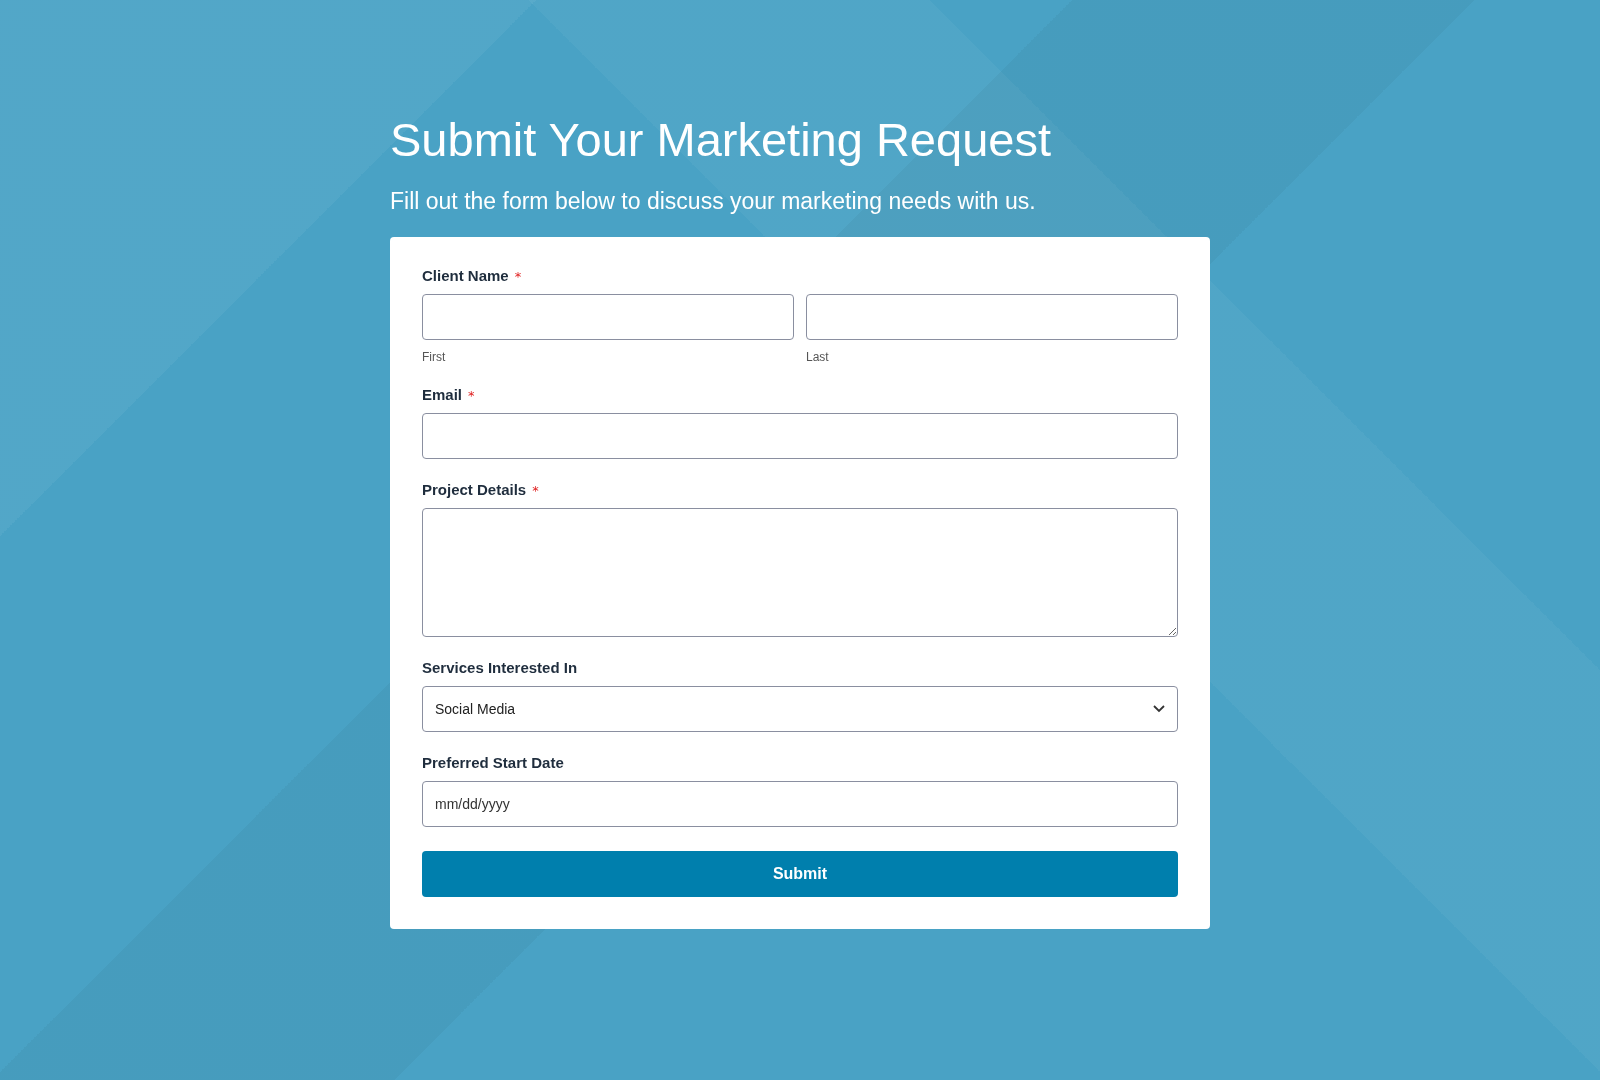 The width and height of the screenshot is (1600, 1080). I want to click on email-input, so click(800, 436).